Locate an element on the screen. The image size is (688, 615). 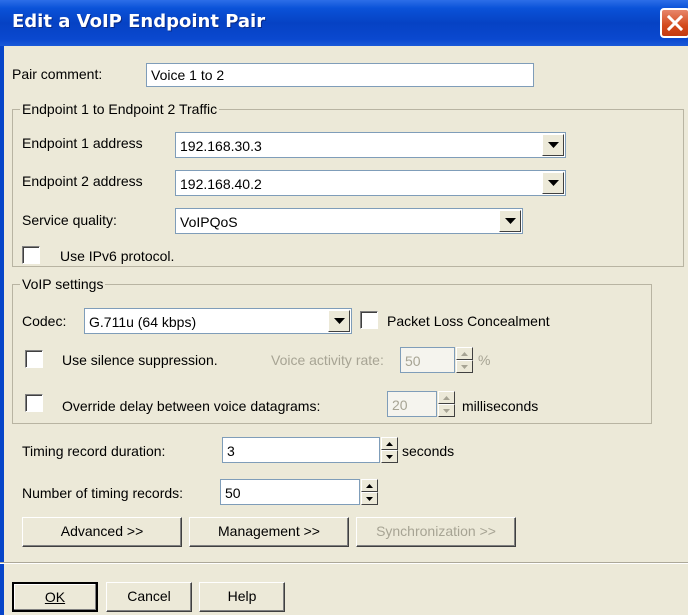
silence-suppression-checkbox is located at coordinates (34, 359).